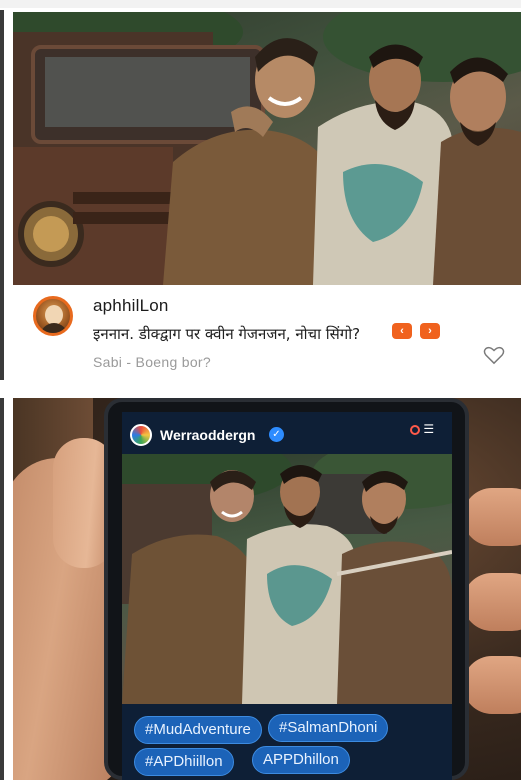 The image size is (521, 780). What do you see at coordinates (207, 435) in the screenshot?
I see `phone-username: Werraoddergn` at bounding box center [207, 435].